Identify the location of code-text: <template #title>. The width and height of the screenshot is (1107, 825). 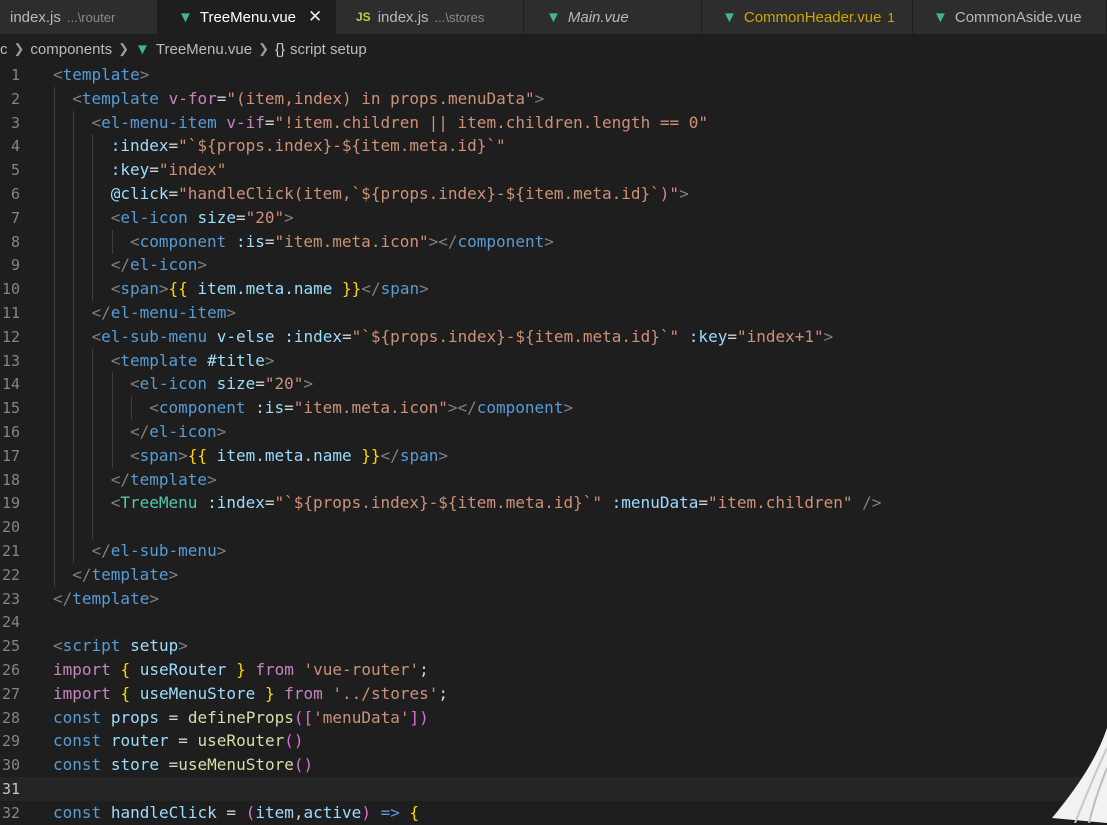
(192, 360).